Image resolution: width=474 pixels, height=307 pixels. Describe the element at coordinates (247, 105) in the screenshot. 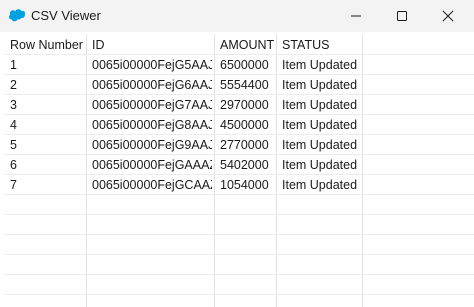

I see `table-cell: 2970000` at that location.